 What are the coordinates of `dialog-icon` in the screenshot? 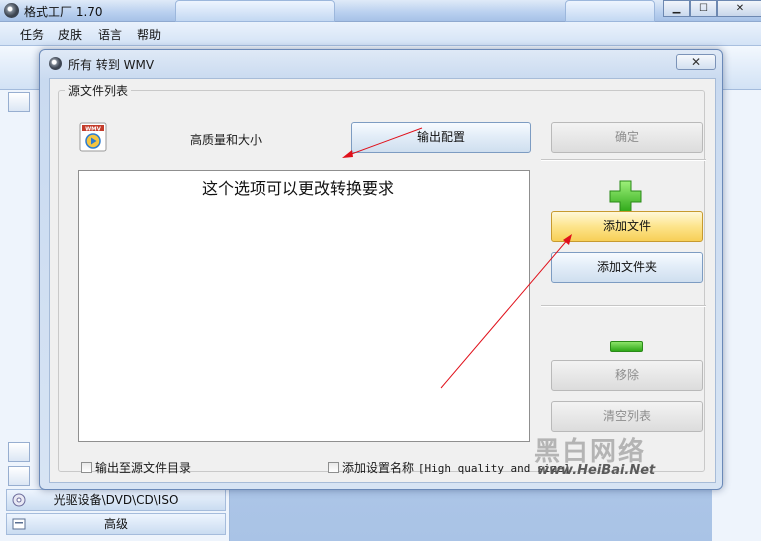 It's located at (55, 63).